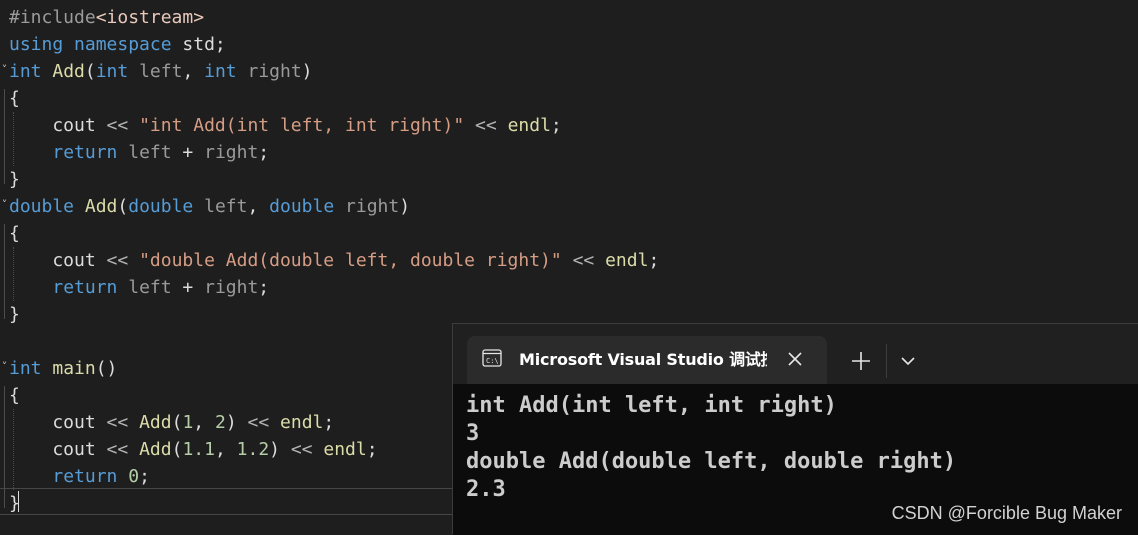 This screenshot has width=1138, height=535. I want to click on current-line-highlight, so click(230, 501).